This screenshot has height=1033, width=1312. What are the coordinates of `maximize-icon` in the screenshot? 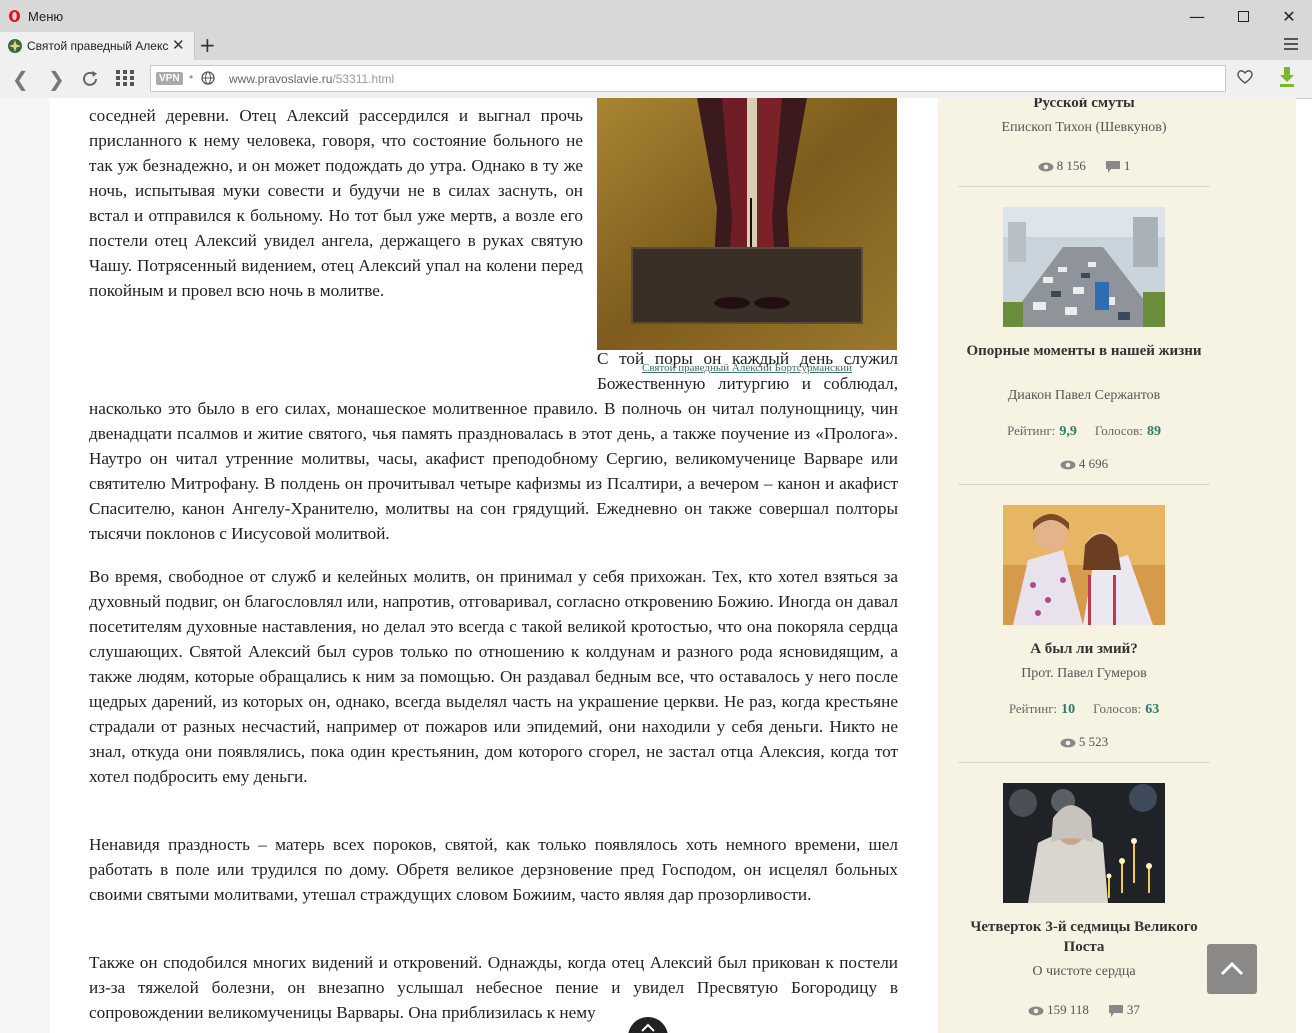 It's located at (1243, 16).